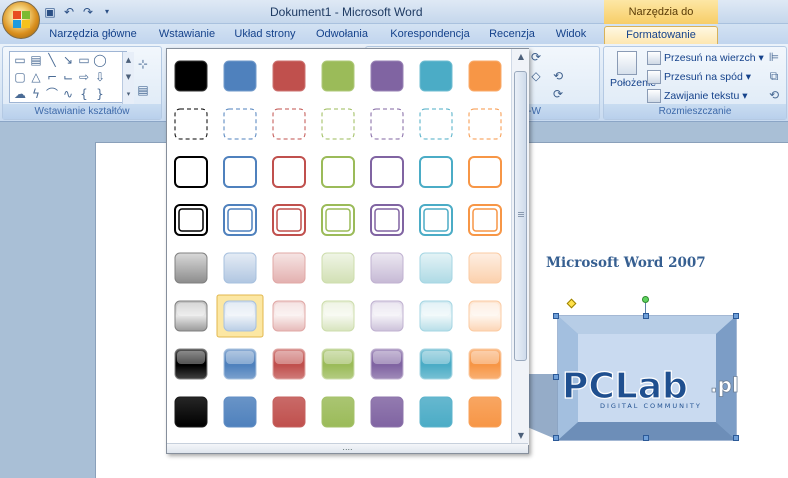 The width and height of the screenshot is (788, 478). Describe the element at coordinates (558, 76) in the screenshot. I see `tilt-right-icon: ⟲` at that location.